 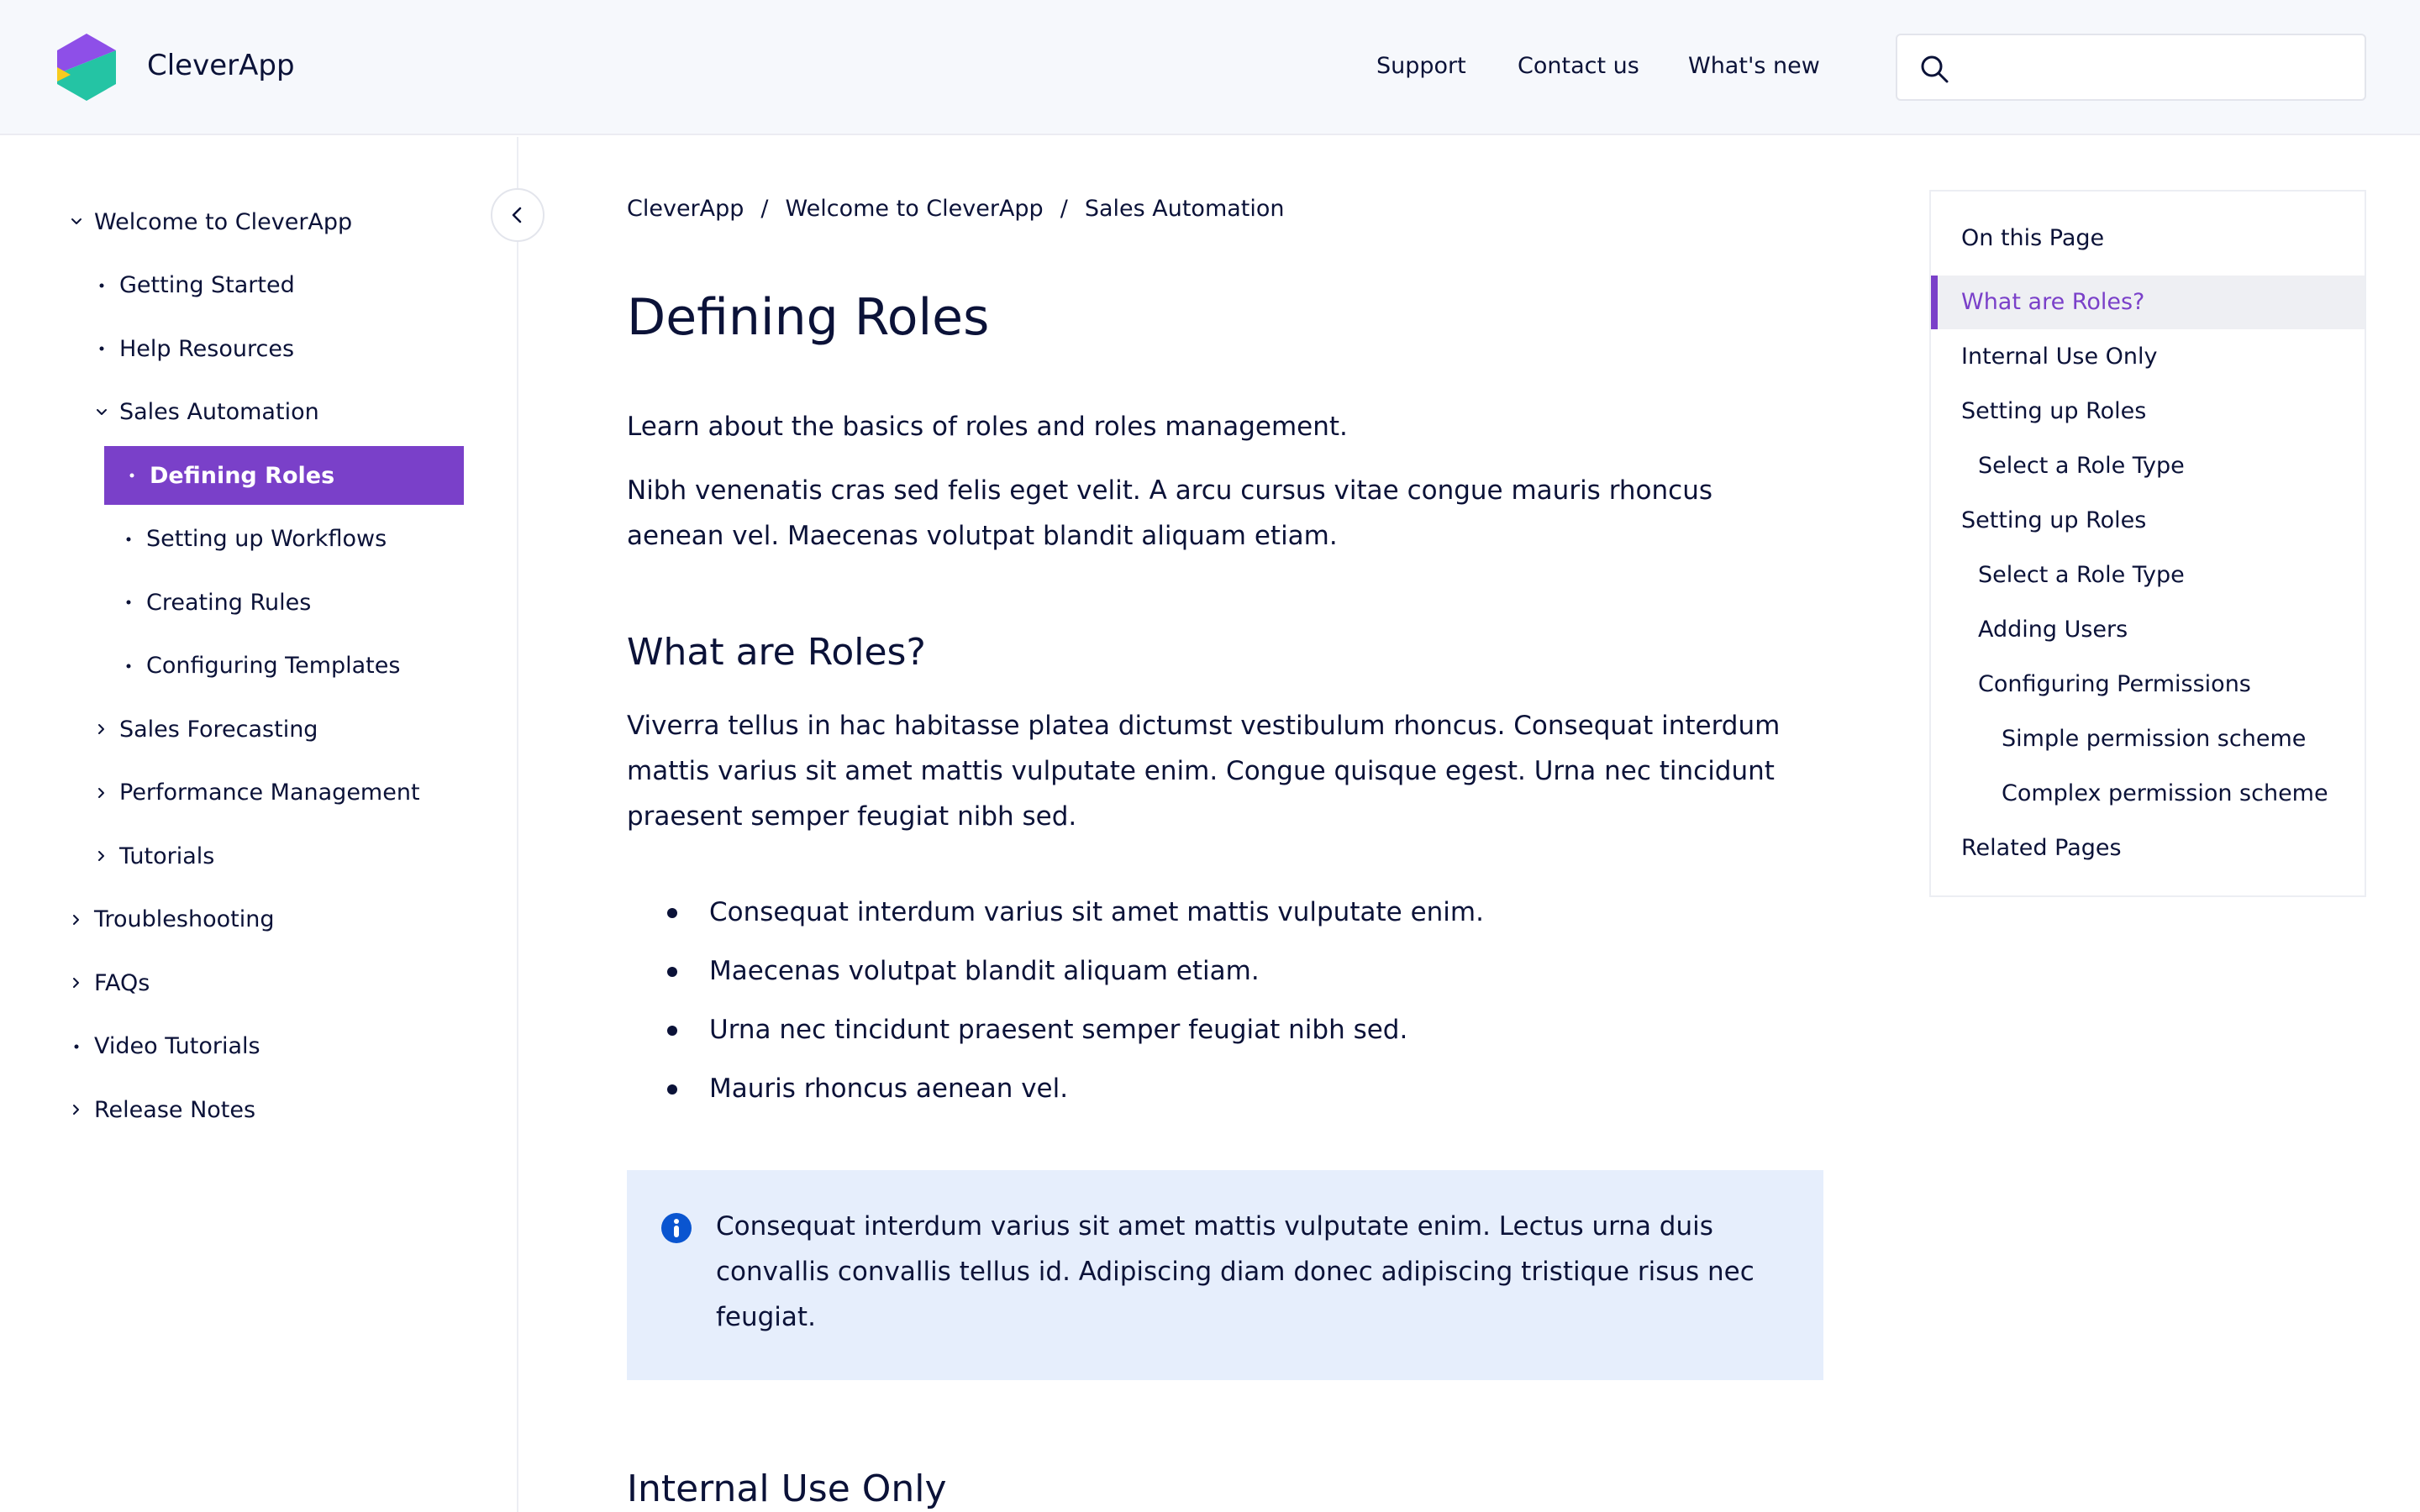 I want to click on toc-title: On this Page, so click(x=2033, y=238).